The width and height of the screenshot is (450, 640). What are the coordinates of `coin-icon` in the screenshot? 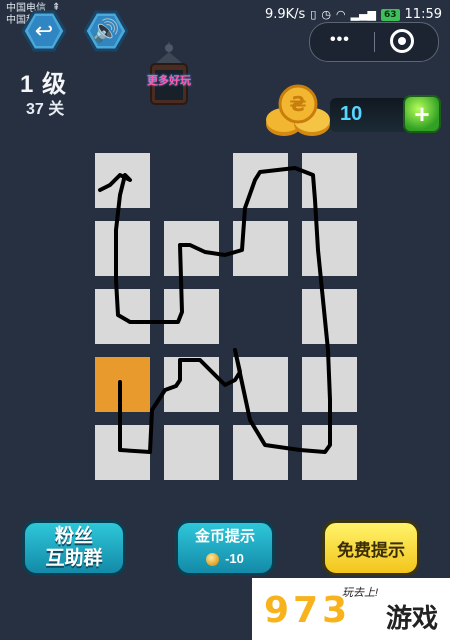 It's located at (213, 559).